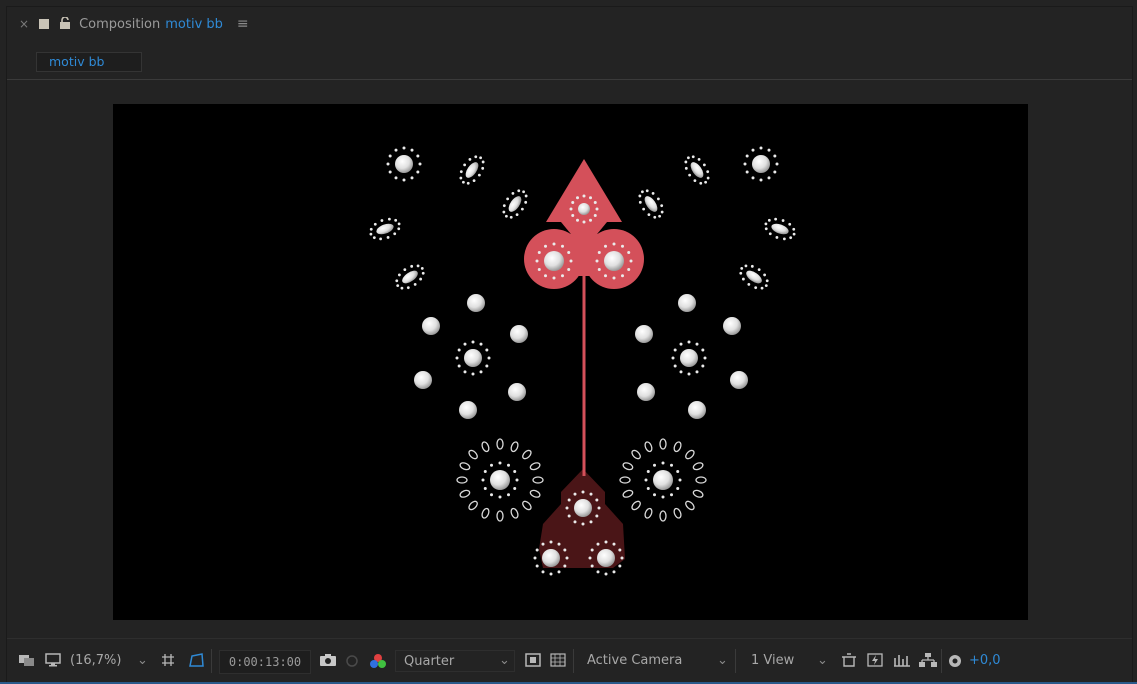 This screenshot has width=1137, height=684. Describe the element at coordinates (955, 663) in the screenshot. I see `reset-exposure-icon` at that location.